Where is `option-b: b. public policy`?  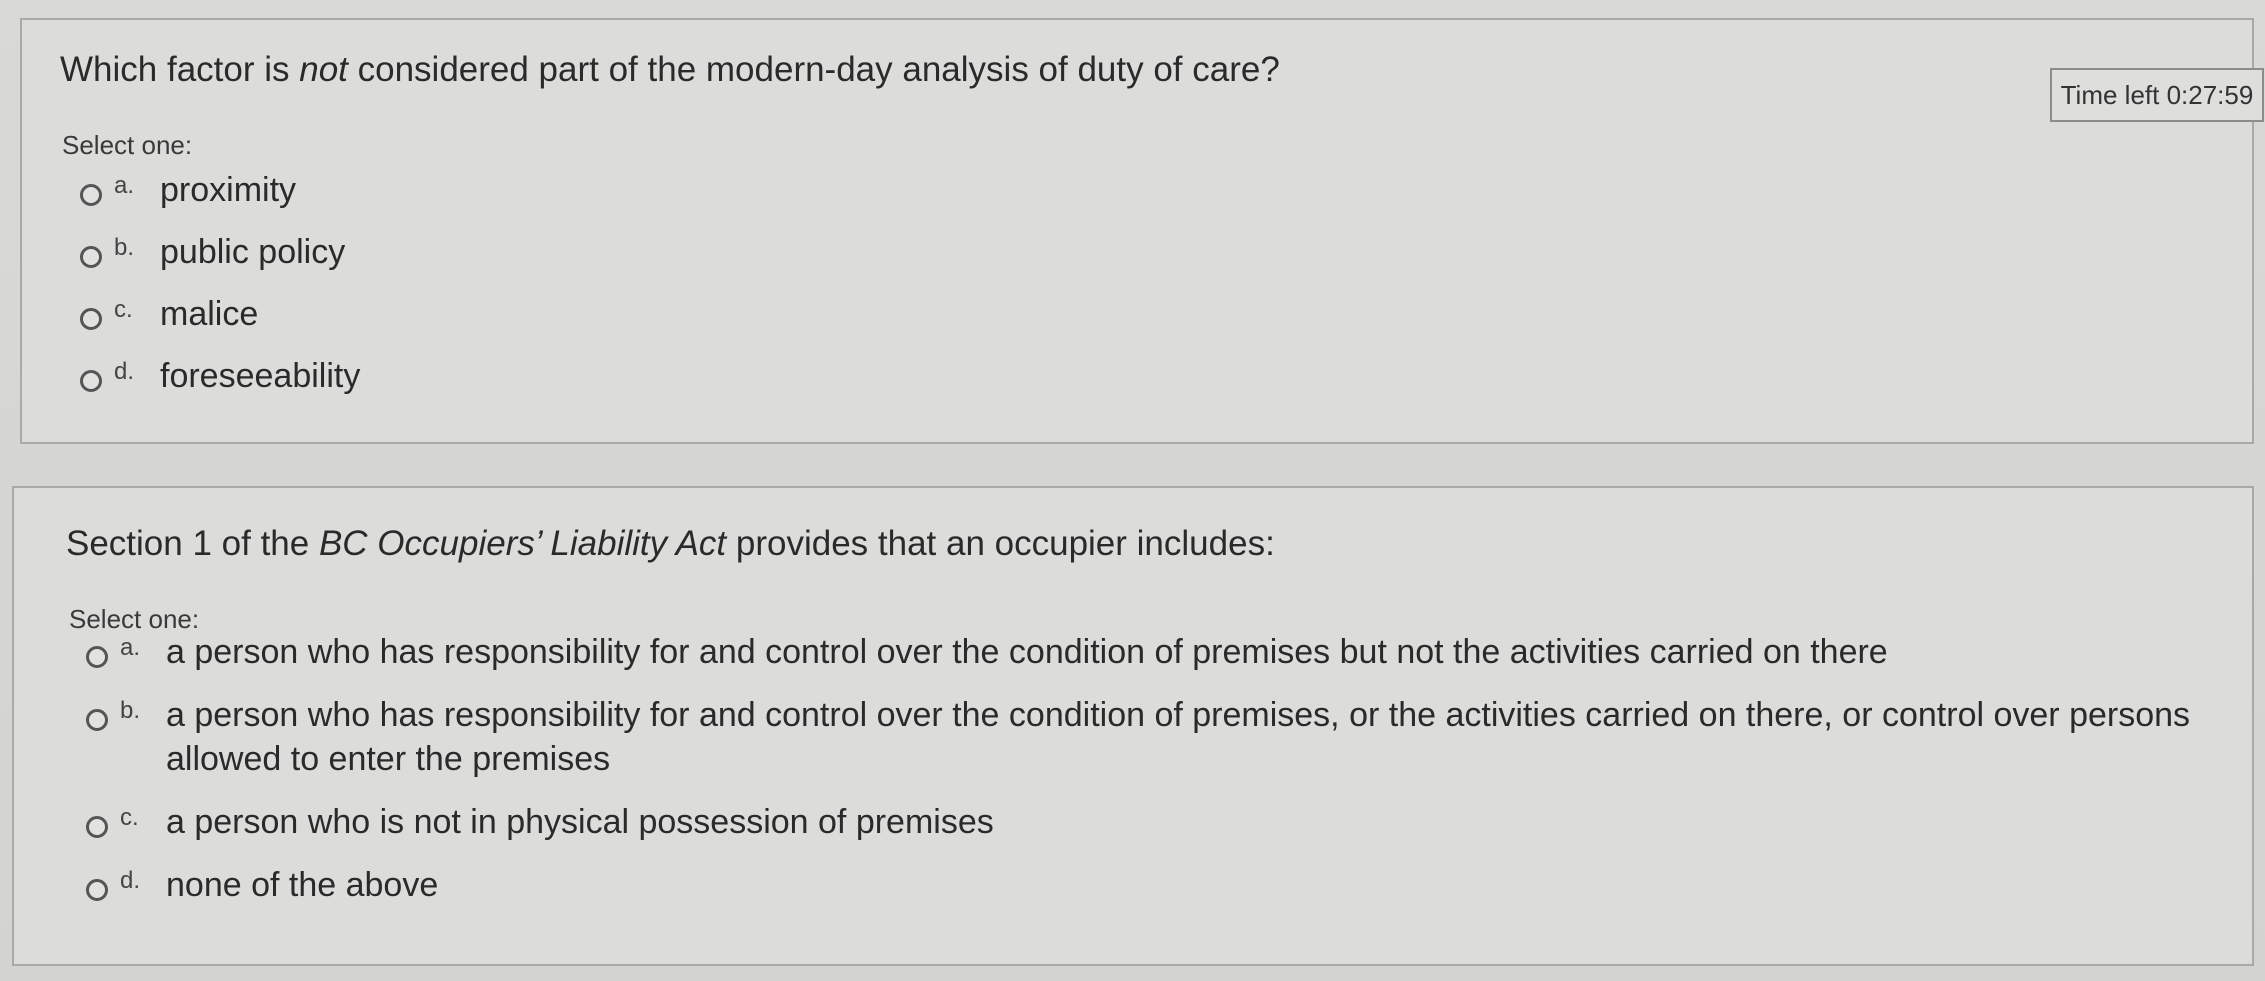
option-b: b. public policy is located at coordinates (220, 261).